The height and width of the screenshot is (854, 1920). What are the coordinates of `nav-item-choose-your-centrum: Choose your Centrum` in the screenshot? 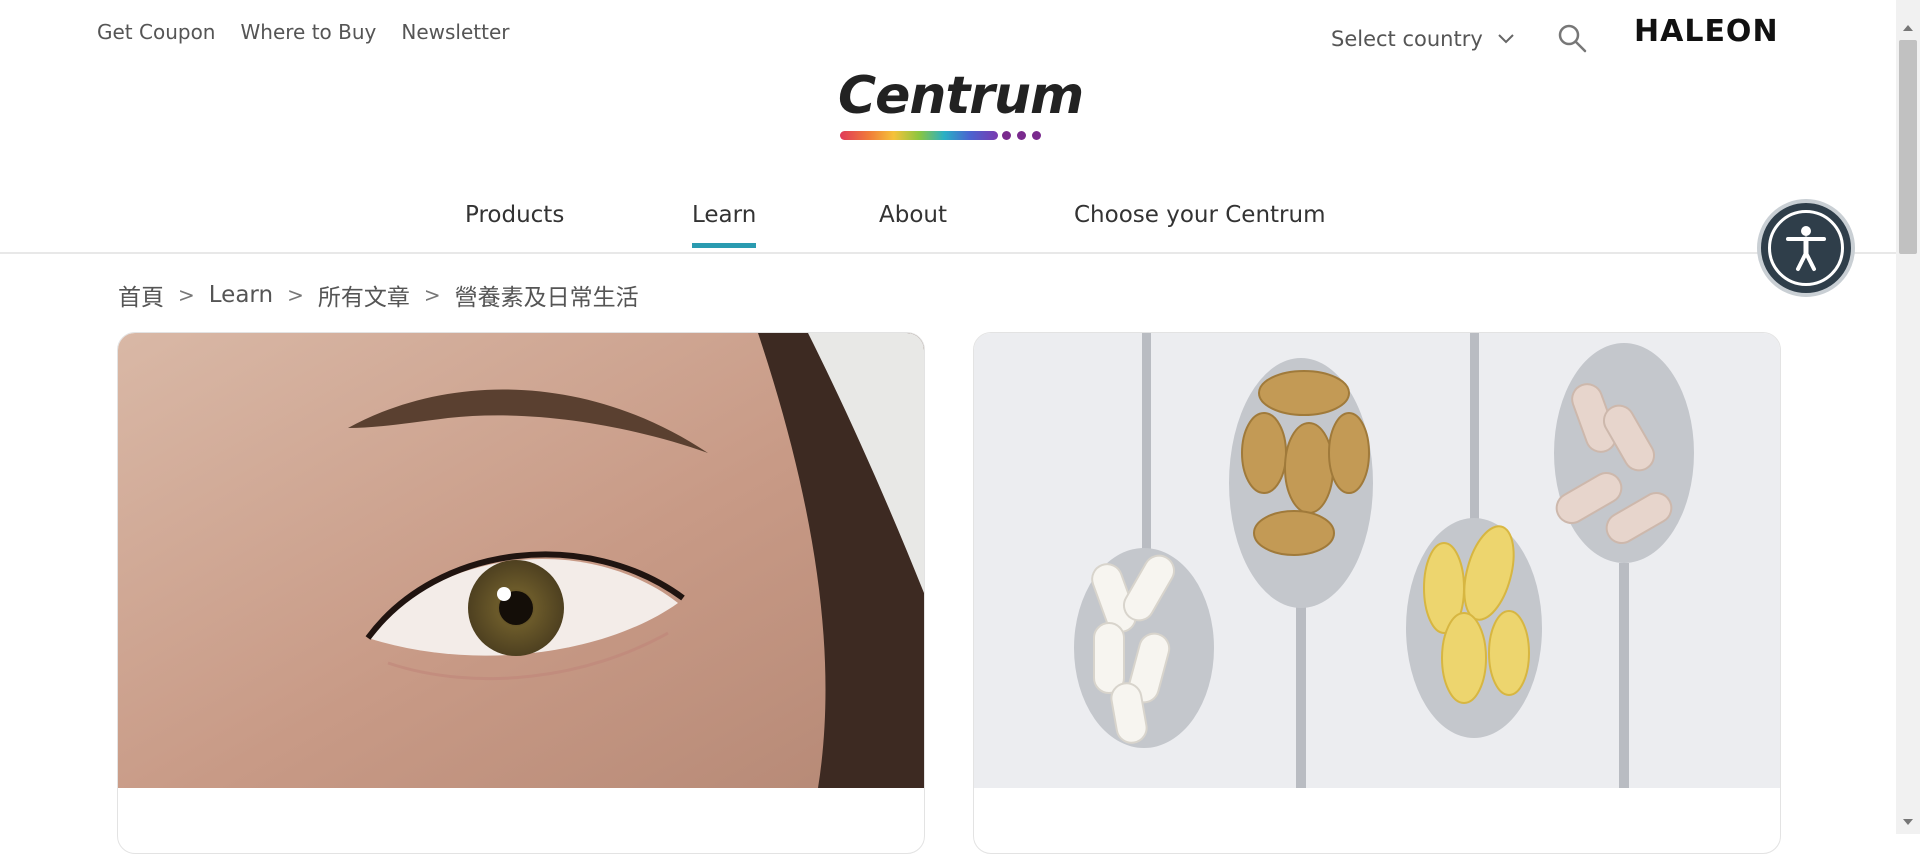 It's located at (1200, 224).